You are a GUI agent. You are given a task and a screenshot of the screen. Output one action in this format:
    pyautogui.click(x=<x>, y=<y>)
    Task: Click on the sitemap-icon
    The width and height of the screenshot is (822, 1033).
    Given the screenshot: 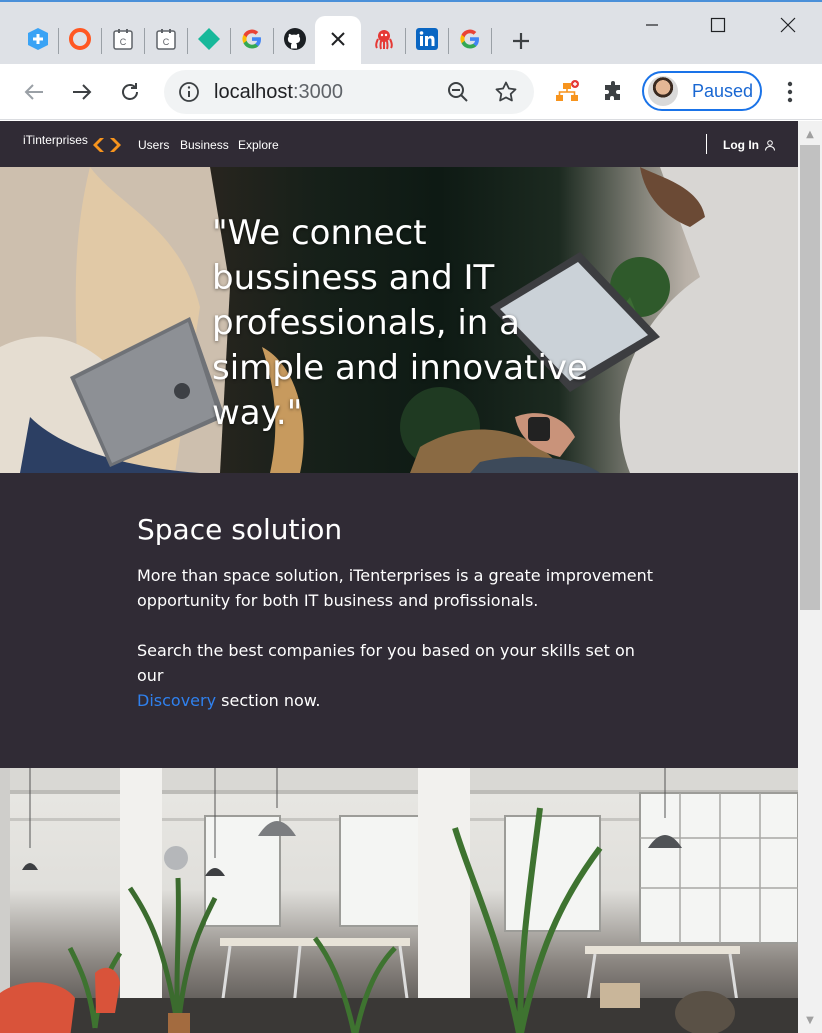 What is the action you would take?
    pyautogui.click(x=567, y=90)
    